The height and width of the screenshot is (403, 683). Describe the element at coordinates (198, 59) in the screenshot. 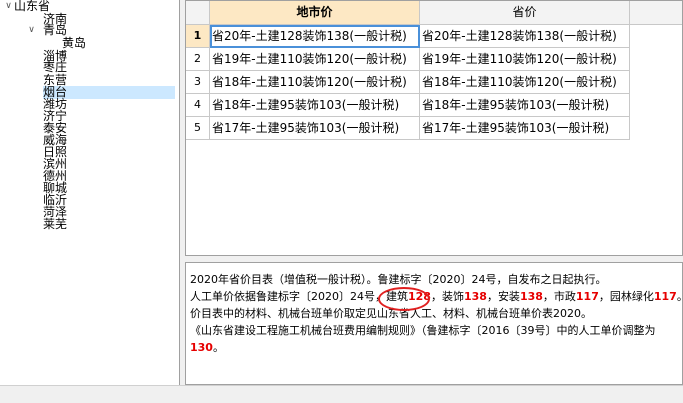

I see `row-number: 2` at that location.